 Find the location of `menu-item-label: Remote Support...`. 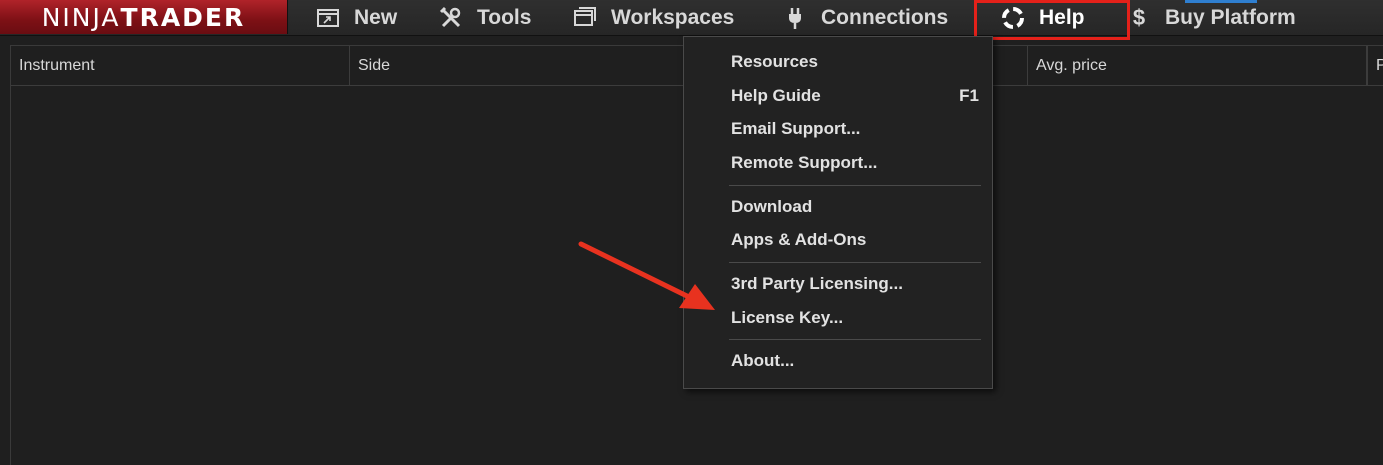

menu-item-label: Remote Support... is located at coordinates (804, 162).